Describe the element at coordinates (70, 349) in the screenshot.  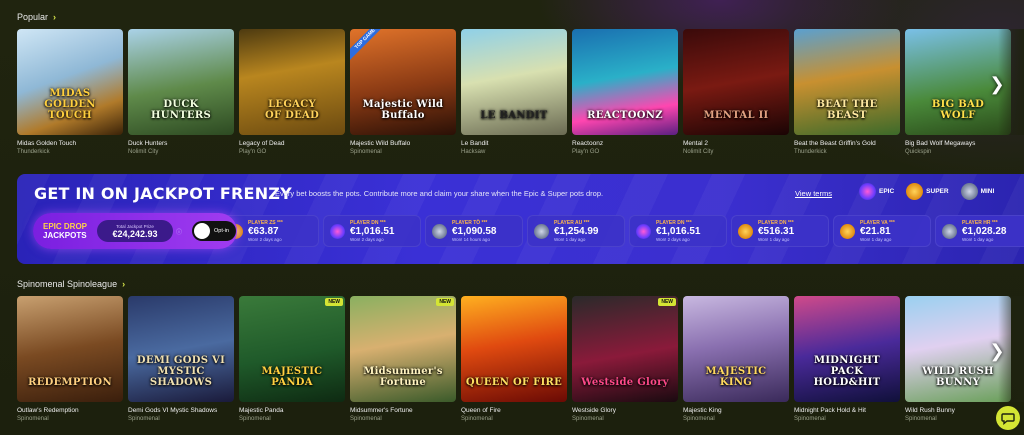
I see `game-thumbnail: REDEMPTION` at that location.